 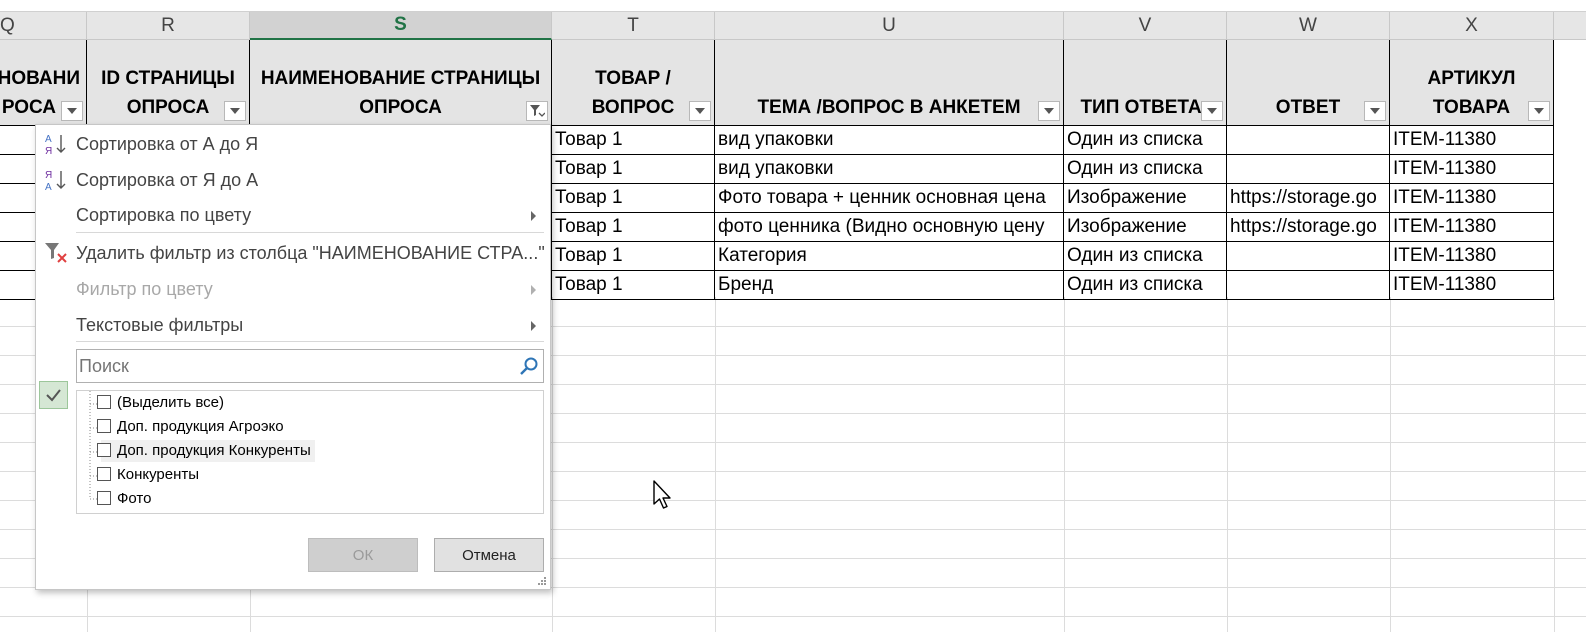 What do you see at coordinates (40, 78) in the screenshot?
I see `header-line: НОВАНИ` at bounding box center [40, 78].